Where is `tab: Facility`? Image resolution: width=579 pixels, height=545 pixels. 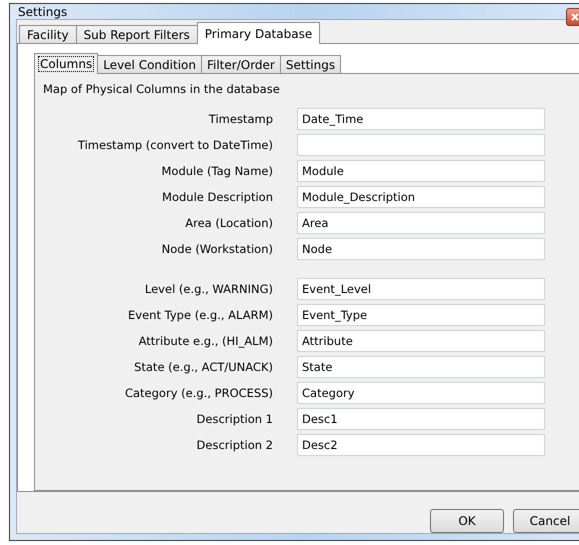
tab: Facility is located at coordinates (48, 34).